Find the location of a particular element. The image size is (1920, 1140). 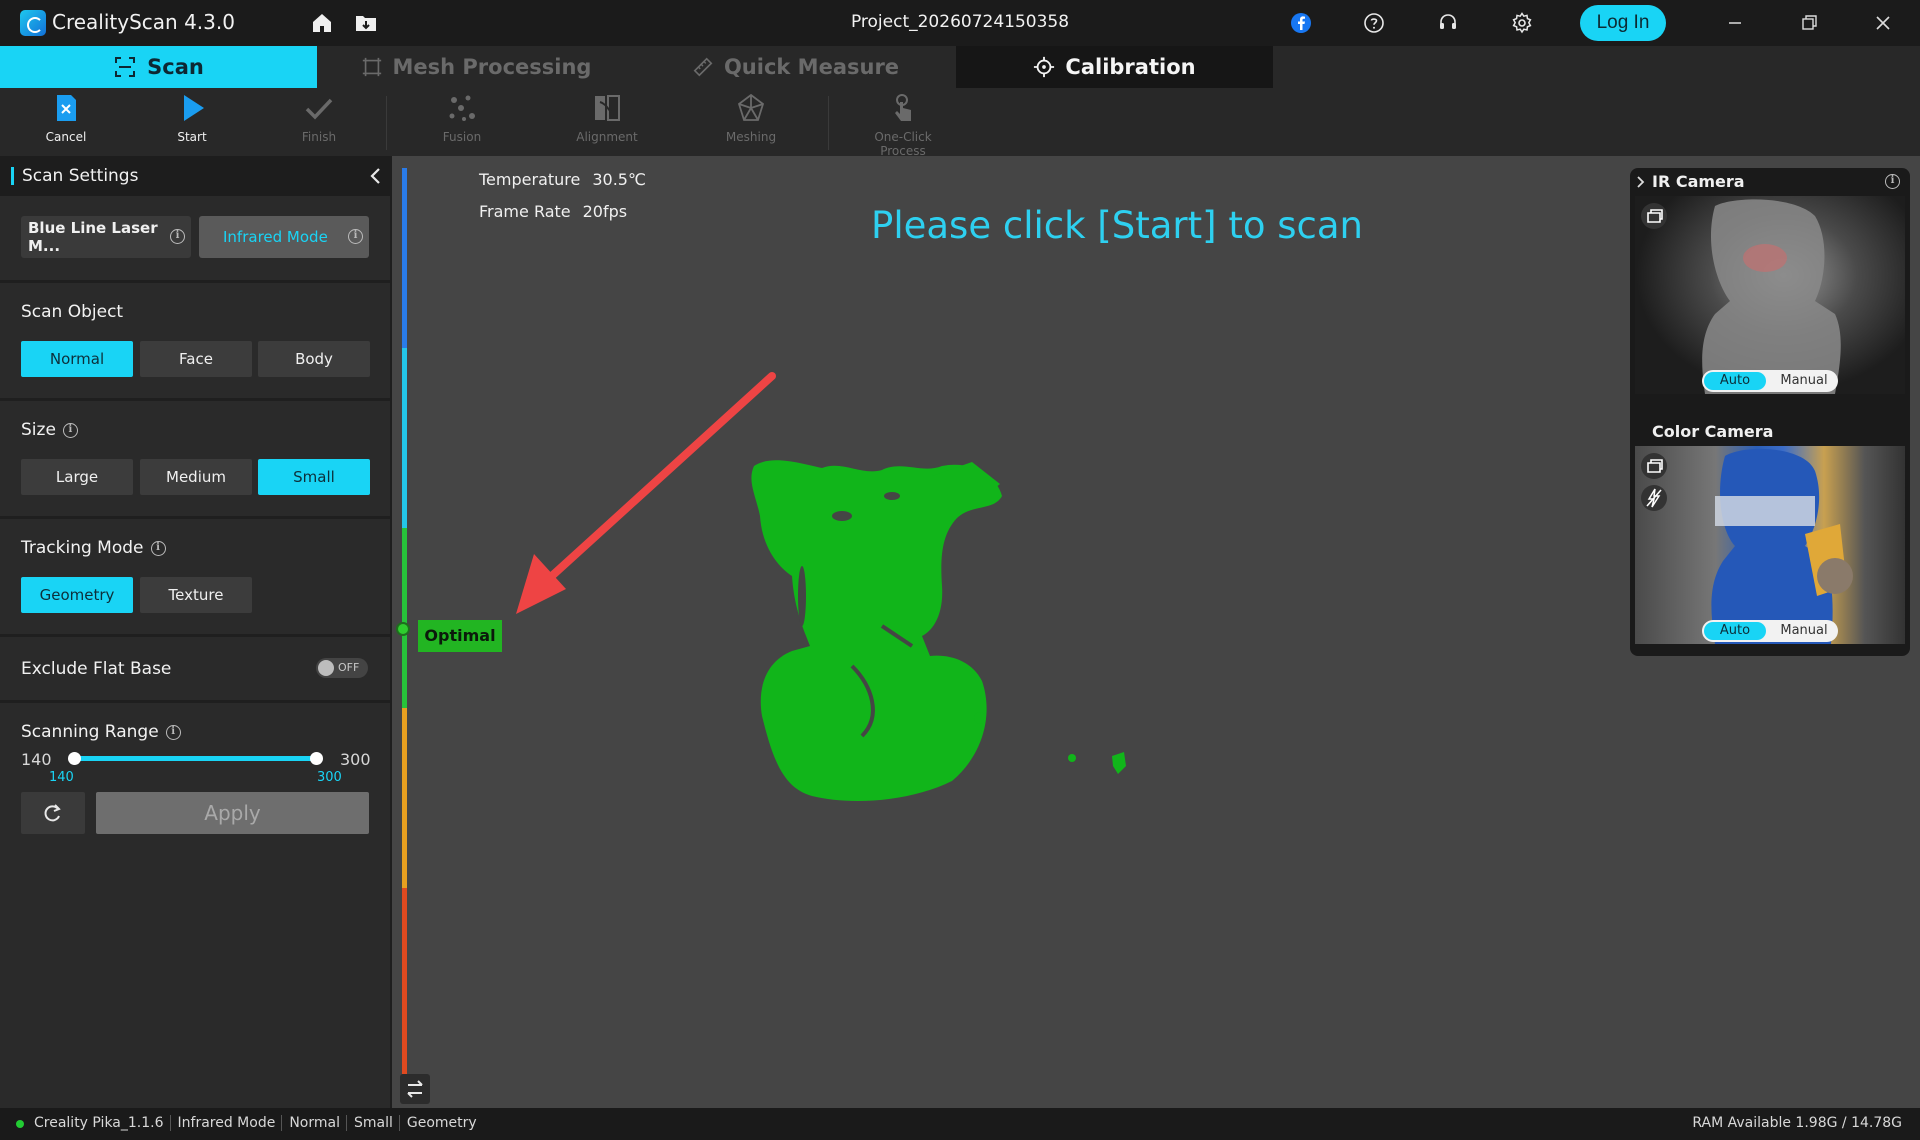

exclude-flat-base-toggle: OFF is located at coordinates (342, 668).